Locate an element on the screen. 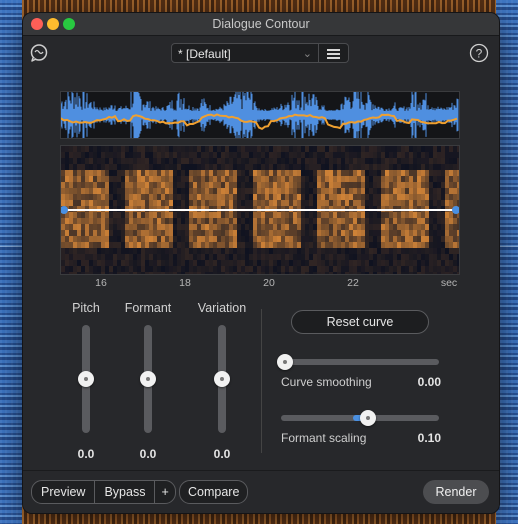  render-button: Render is located at coordinates (456, 492).